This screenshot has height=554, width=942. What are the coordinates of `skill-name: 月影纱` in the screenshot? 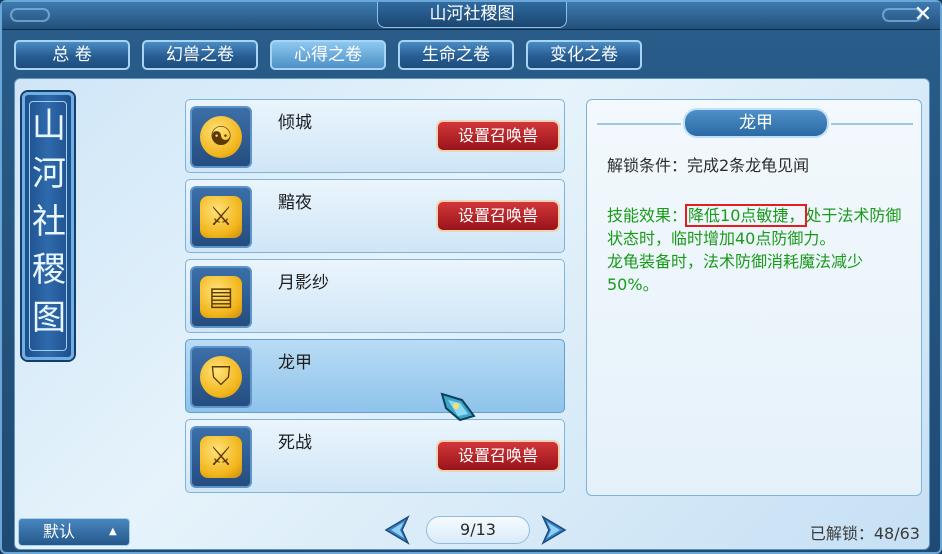 It's located at (303, 283).